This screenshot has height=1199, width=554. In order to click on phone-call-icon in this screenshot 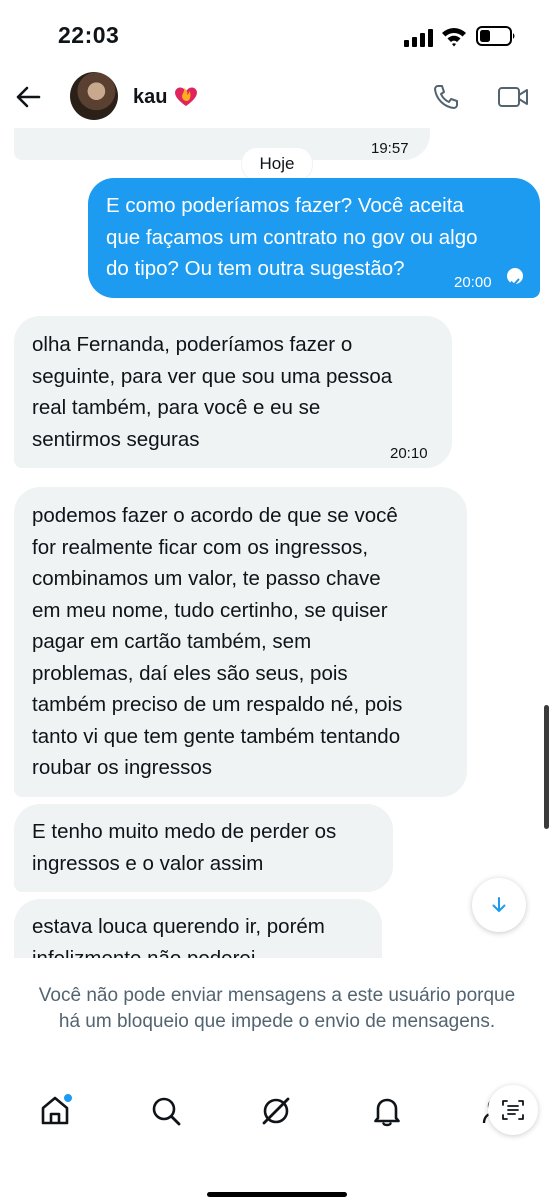, I will do `click(446, 97)`.